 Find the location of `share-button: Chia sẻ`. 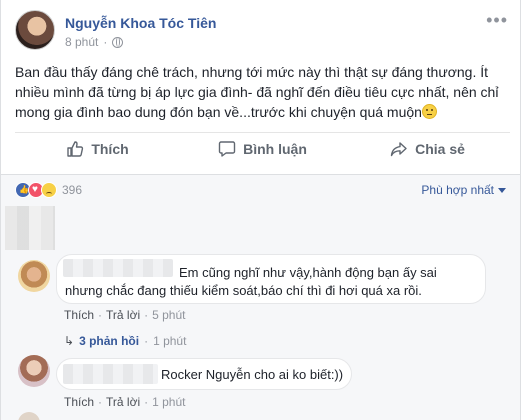

share-button: Chia sẻ is located at coordinates (427, 149).